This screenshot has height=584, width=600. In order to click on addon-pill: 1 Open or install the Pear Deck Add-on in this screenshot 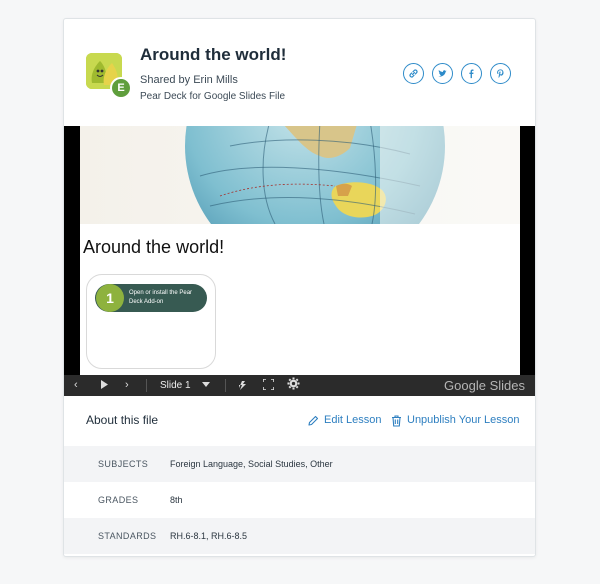, I will do `click(151, 298)`.